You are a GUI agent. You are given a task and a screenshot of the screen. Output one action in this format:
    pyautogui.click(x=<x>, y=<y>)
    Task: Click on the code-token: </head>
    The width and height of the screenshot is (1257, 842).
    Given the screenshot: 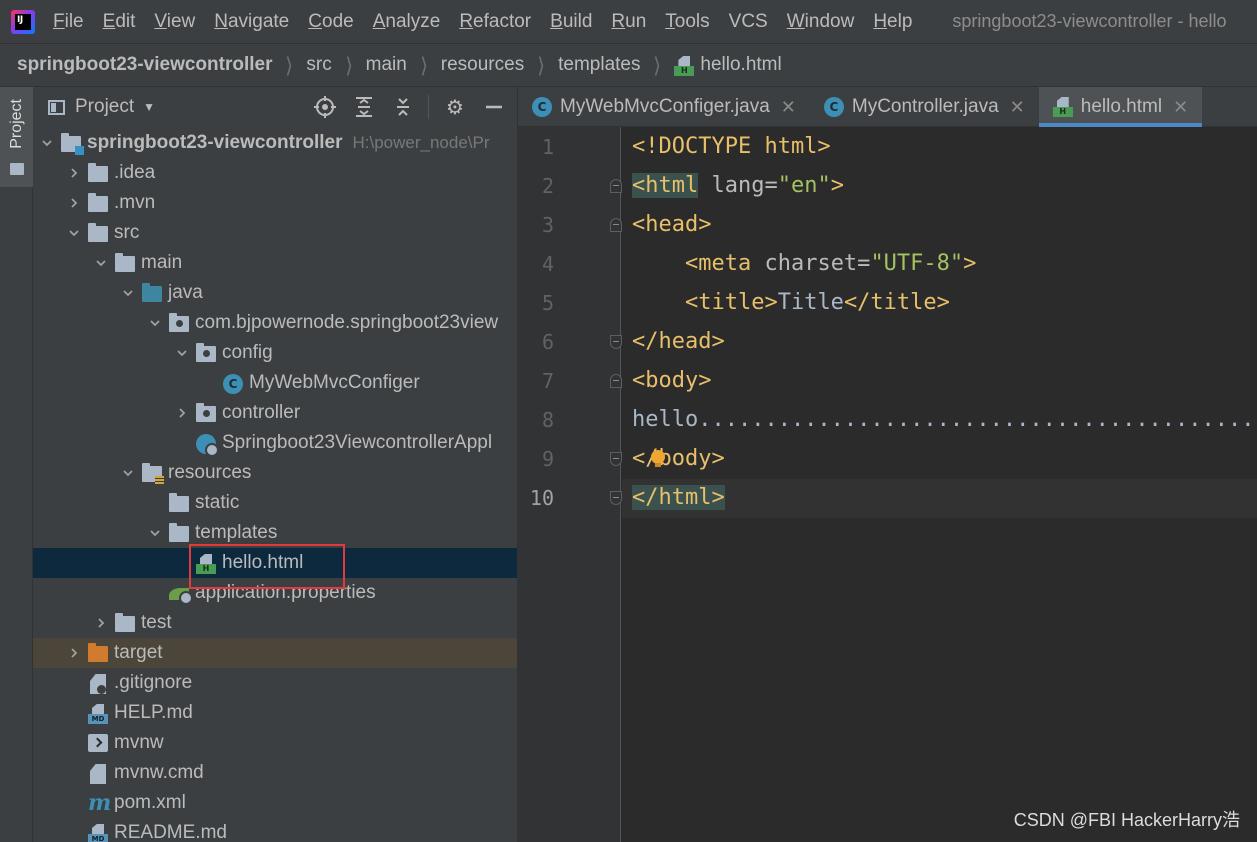 What is the action you would take?
    pyautogui.click(x=678, y=341)
    